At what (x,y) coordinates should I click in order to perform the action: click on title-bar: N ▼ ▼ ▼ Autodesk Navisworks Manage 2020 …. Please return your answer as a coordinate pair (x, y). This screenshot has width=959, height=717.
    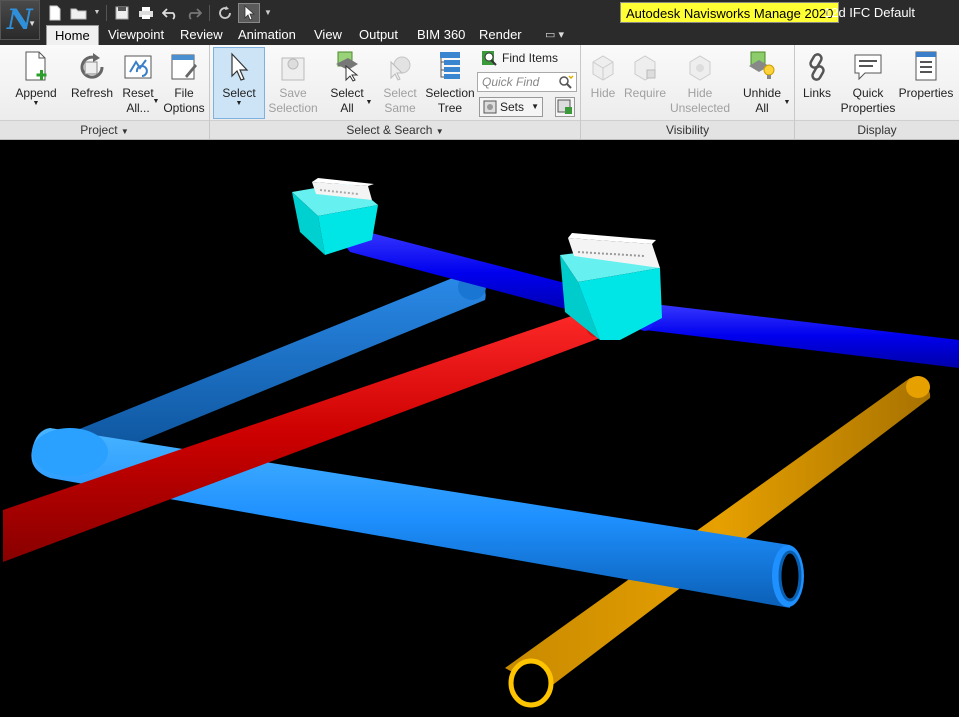
    Looking at the image, I should click on (479, 20).